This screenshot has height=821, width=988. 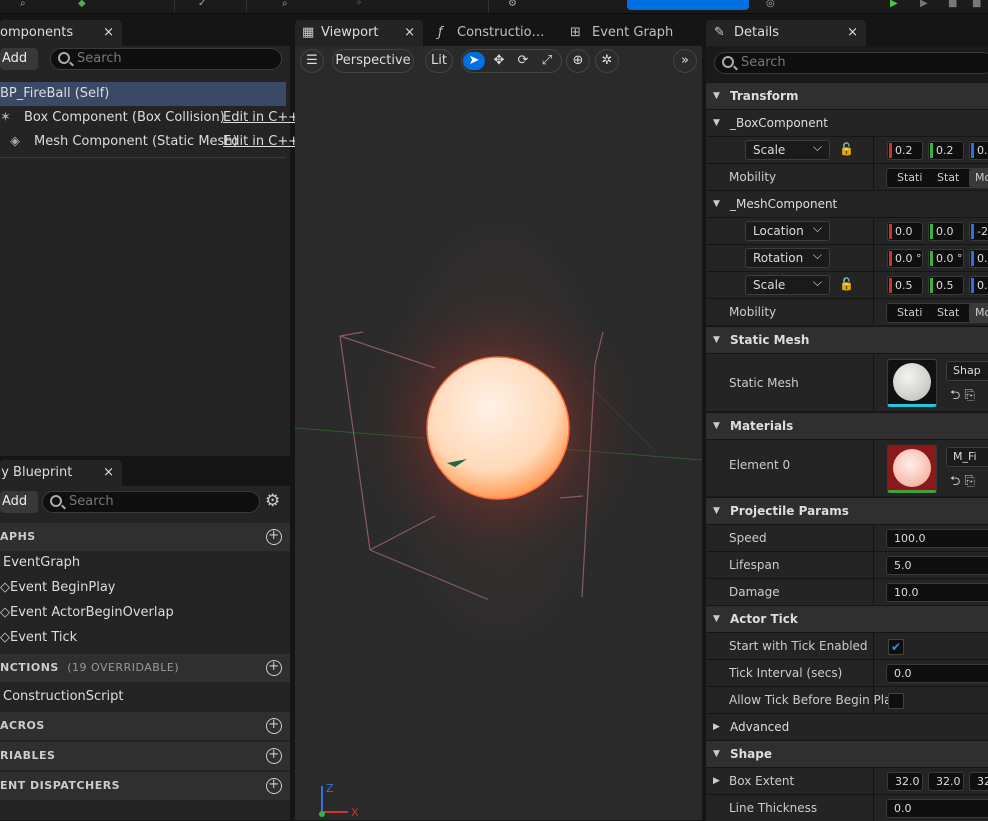 I want to click on tab-my-blueprint: My Blueprint ×, so click(x=61, y=473).